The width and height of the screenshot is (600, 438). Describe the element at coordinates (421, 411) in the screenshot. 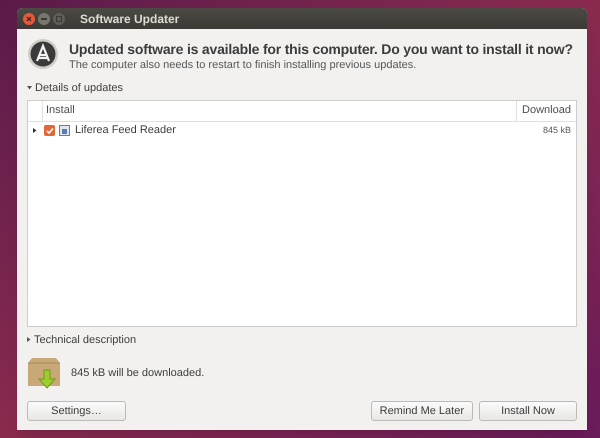

I see `action-button: Remind Me Later` at that location.